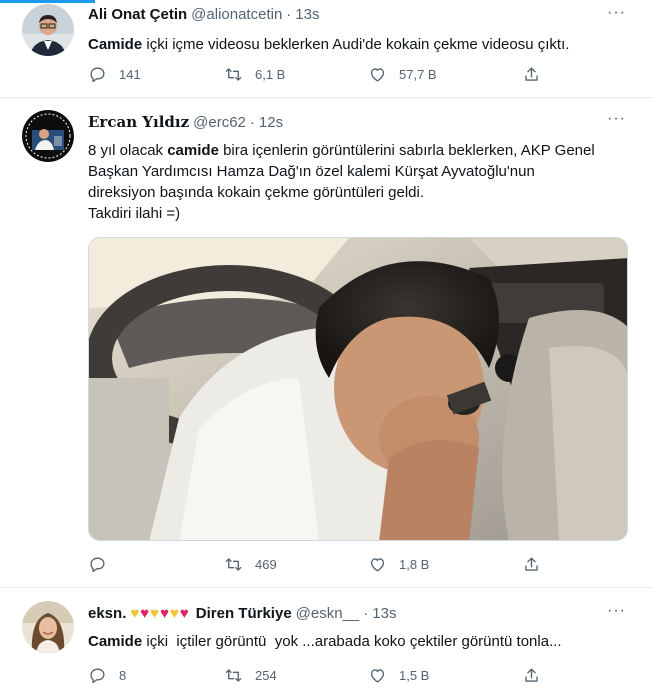 This screenshot has height=697, width=652. I want to click on tweet-header: eksn. ♥♥♥♥♥♥ Diren Türkiye @eskn__ · 13s, so click(242, 613).